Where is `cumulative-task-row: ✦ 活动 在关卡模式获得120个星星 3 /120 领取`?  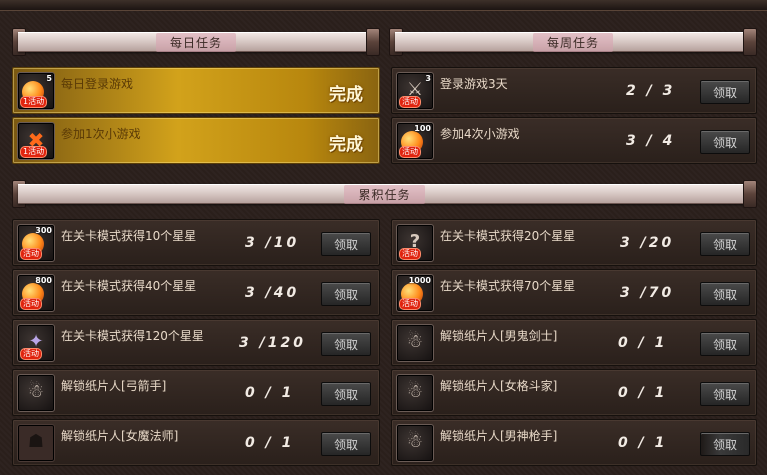
cumulative-task-row: ✦ 活动 在关卡模式获得120个星星 3 /120 领取 is located at coordinates (196, 342).